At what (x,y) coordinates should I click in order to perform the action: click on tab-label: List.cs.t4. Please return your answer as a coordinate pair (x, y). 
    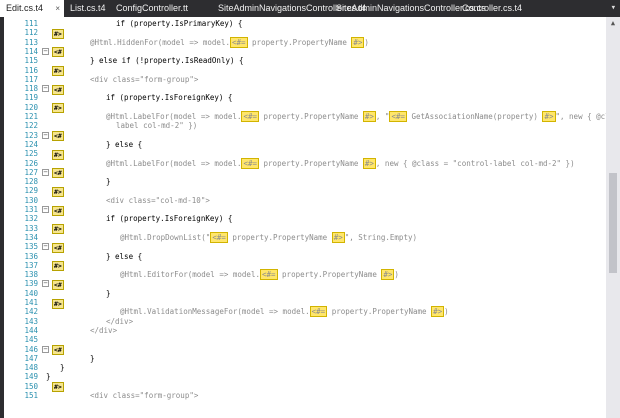
    Looking at the image, I should click on (88, 8).